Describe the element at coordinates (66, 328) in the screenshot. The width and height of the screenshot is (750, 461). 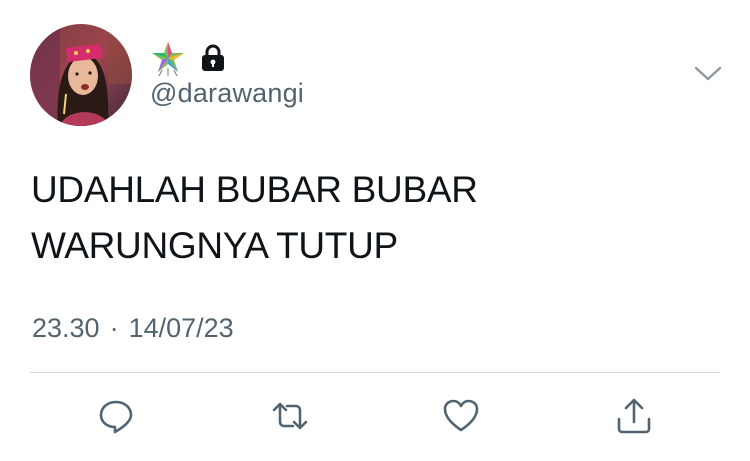
I see `tweet-time: 23.30` at that location.